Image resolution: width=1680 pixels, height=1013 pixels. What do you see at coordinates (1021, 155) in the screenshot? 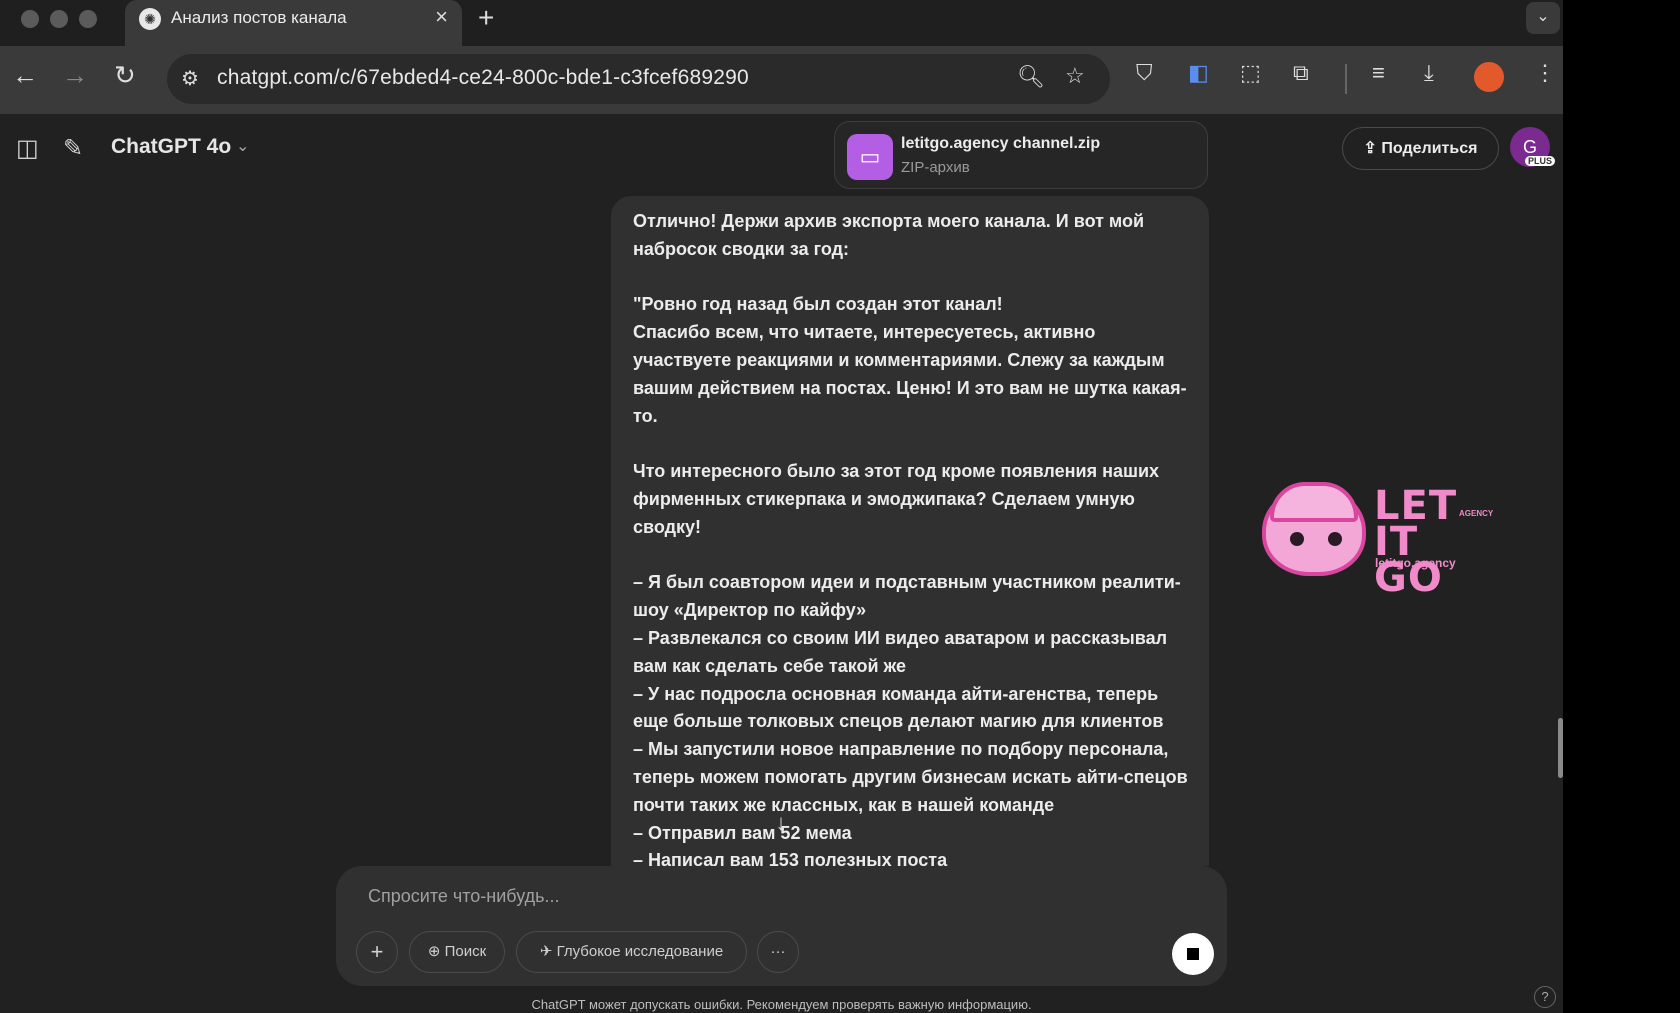
I see `attachment-card: ▭ letitgo.agency channel.zip ZIP-архив` at bounding box center [1021, 155].